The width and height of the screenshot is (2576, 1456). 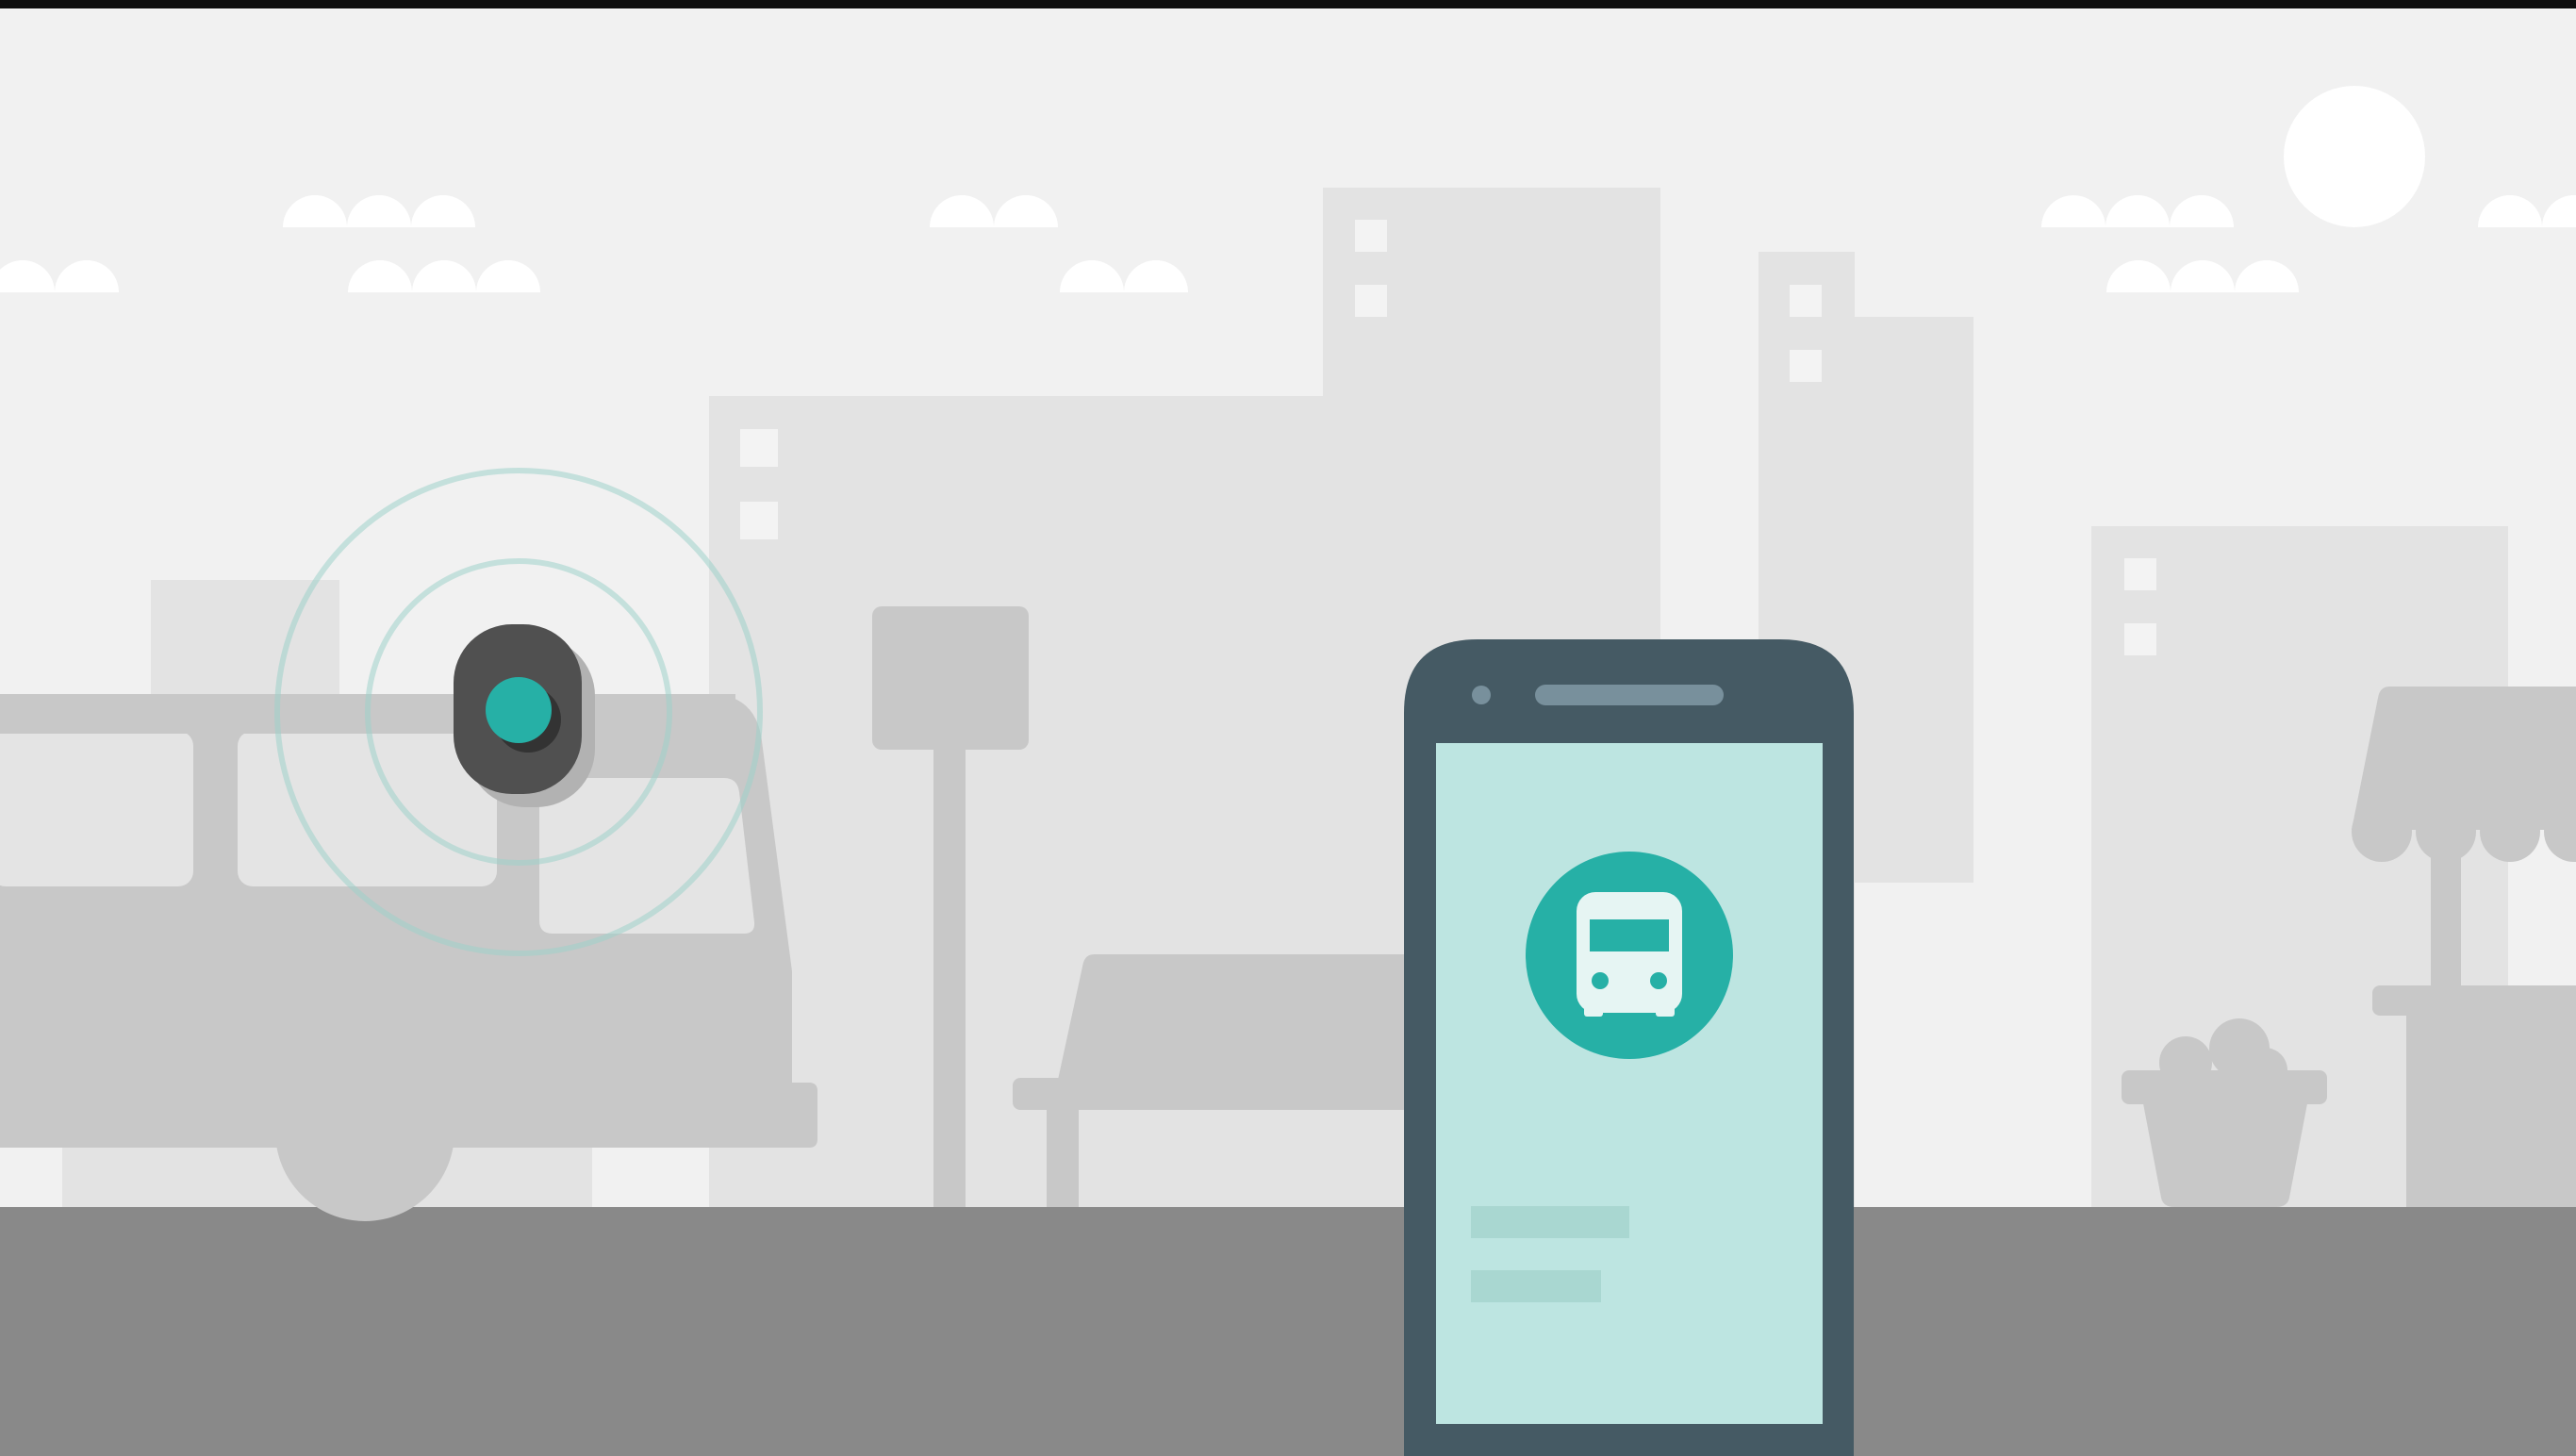 I want to click on kiosk-base, so click(x=2491, y=1108).